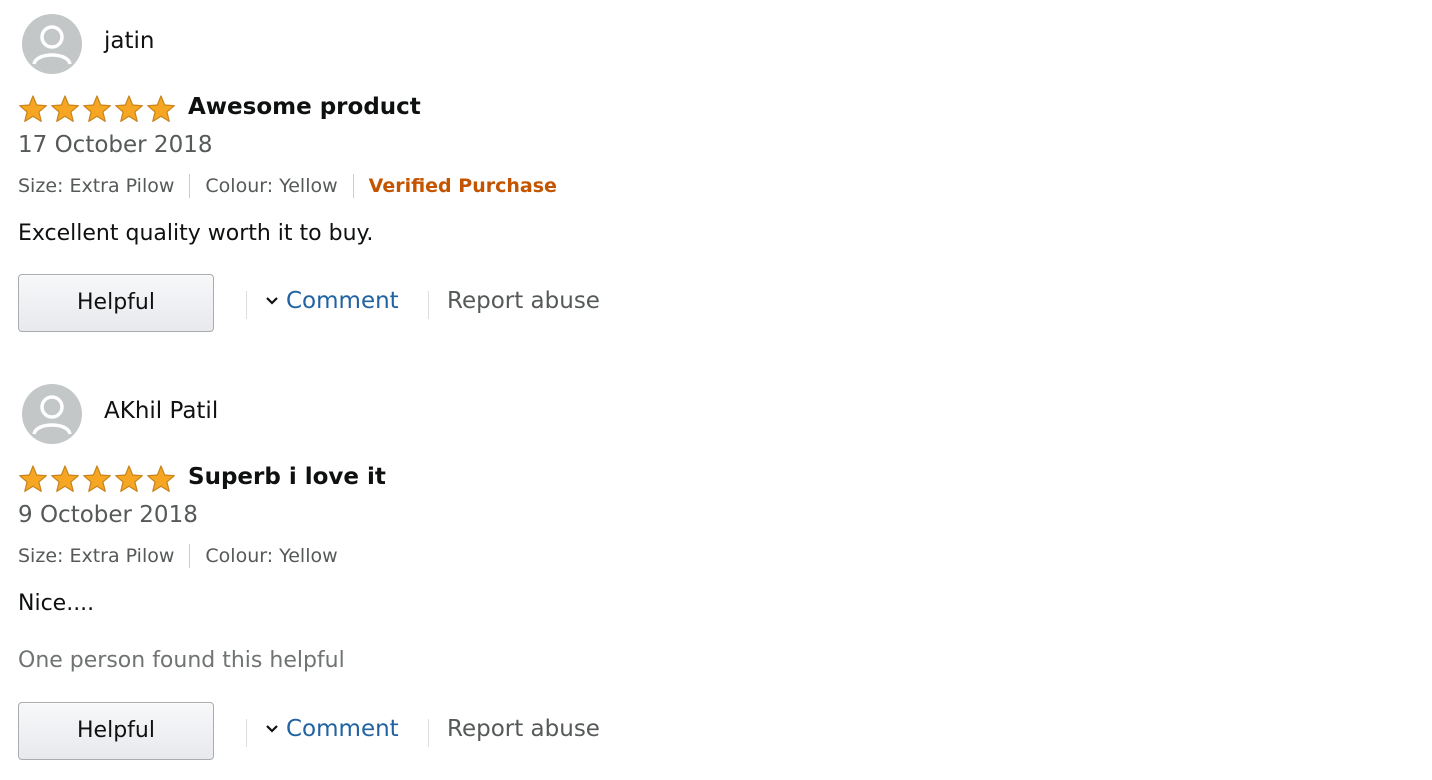 This screenshot has height=780, width=1432. I want to click on review-date: 17 October 2018, so click(115, 145).